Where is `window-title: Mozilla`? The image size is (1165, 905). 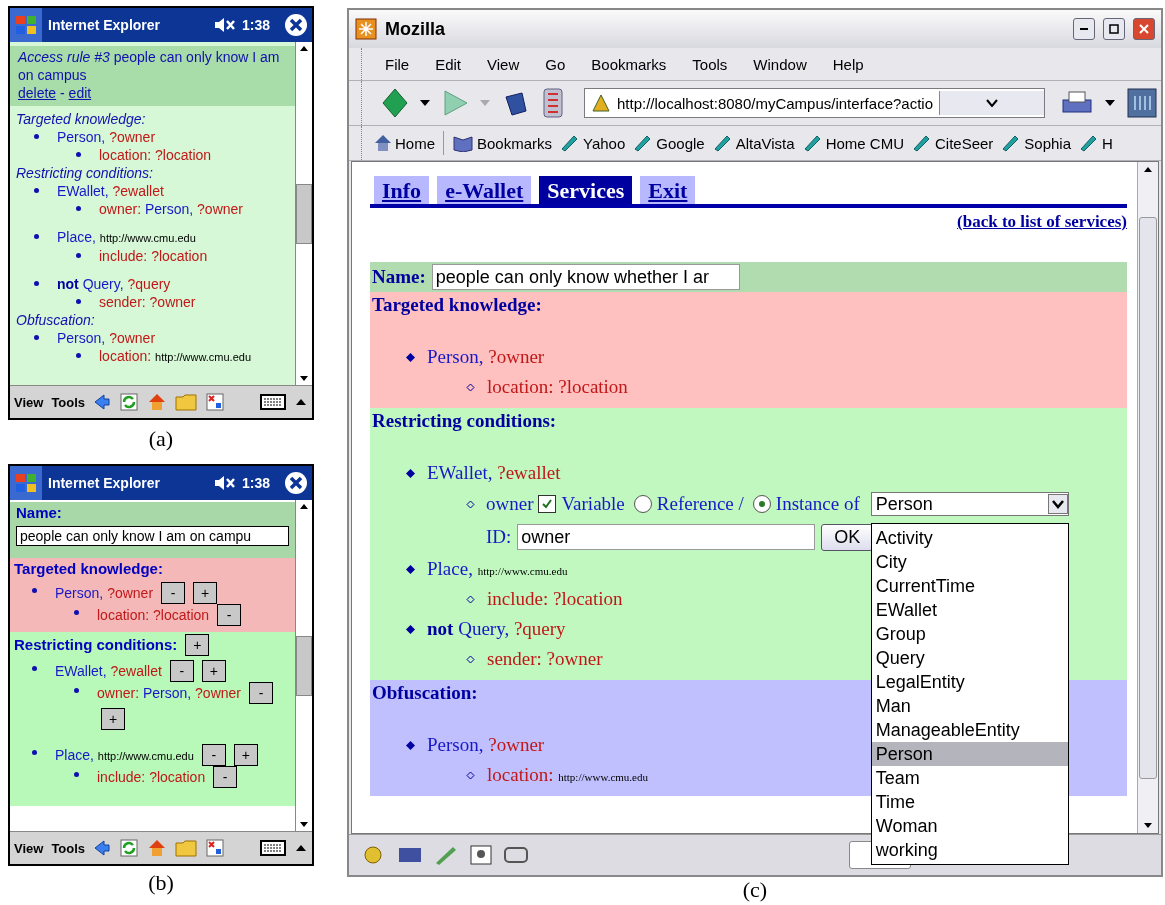
window-title: Mozilla is located at coordinates (415, 29).